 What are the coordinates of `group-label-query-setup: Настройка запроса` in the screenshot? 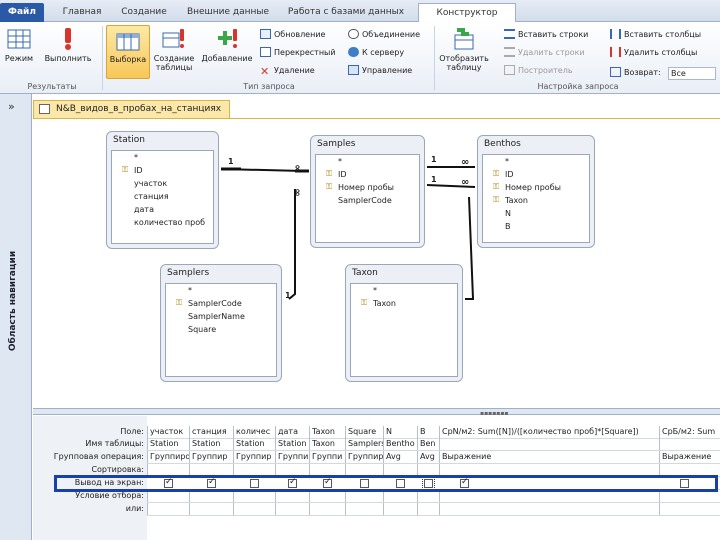 It's located at (578, 86).